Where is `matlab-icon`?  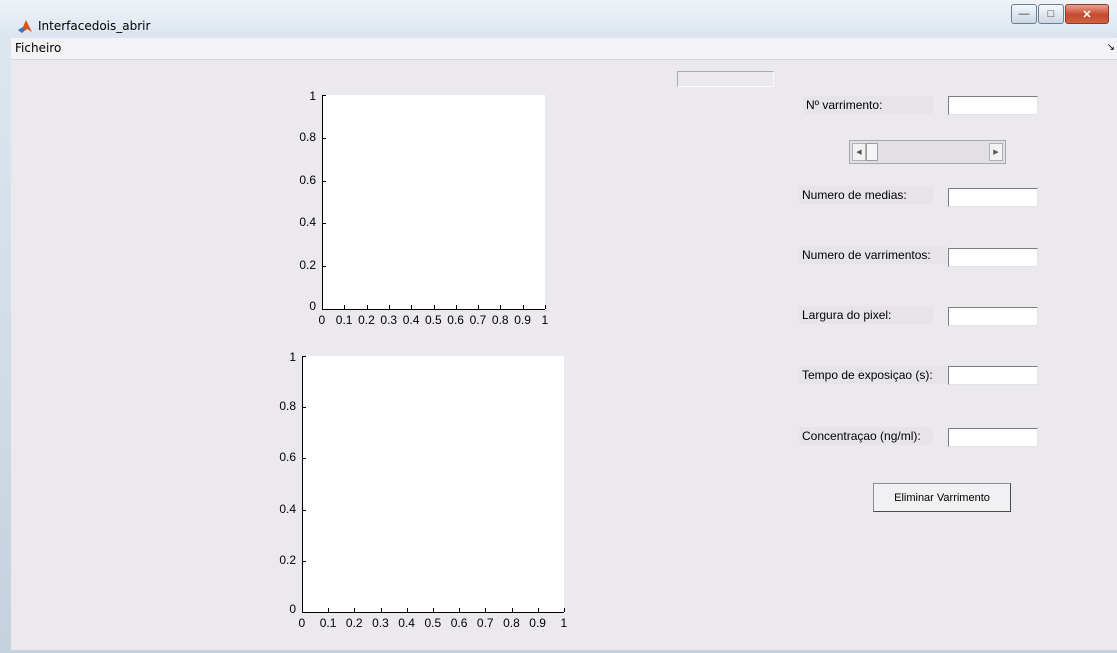
matlab-icon is located at coordinates (25, 26).